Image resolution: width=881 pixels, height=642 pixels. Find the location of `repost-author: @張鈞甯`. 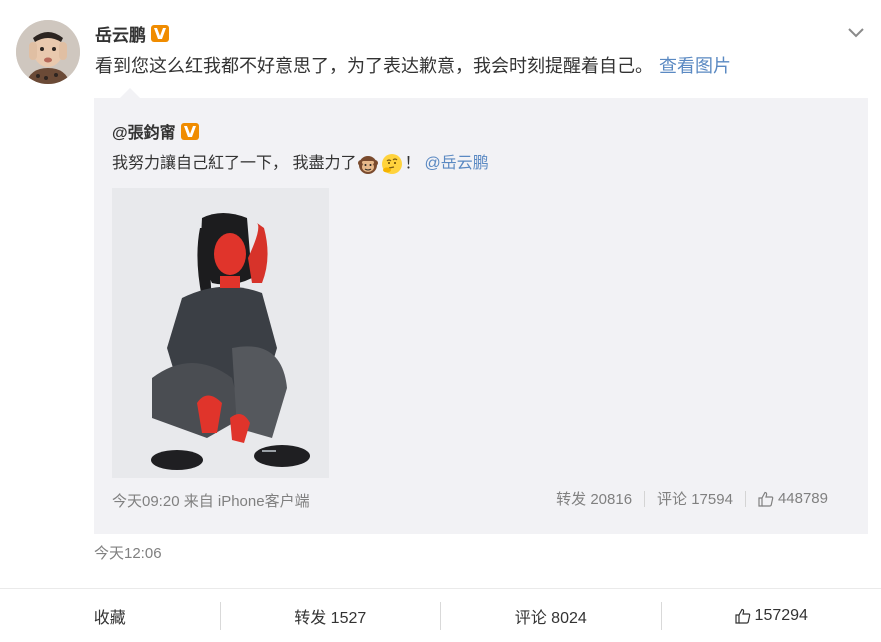

repost-author: @張鈞甯 is located at coordinates (144, 131).